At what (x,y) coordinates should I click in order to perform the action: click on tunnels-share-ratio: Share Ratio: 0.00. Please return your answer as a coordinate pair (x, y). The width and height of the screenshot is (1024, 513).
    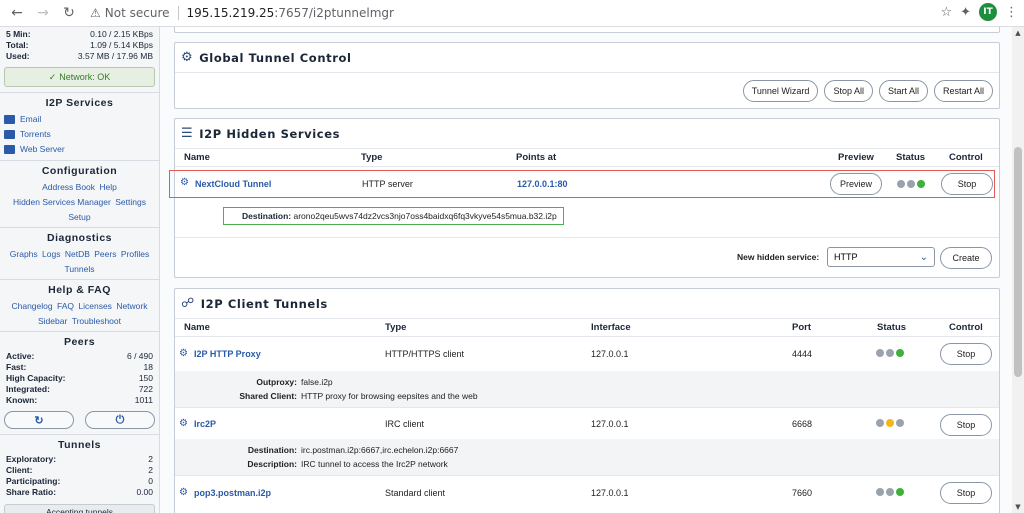
    Looking at the image, I should click on (79, 492).